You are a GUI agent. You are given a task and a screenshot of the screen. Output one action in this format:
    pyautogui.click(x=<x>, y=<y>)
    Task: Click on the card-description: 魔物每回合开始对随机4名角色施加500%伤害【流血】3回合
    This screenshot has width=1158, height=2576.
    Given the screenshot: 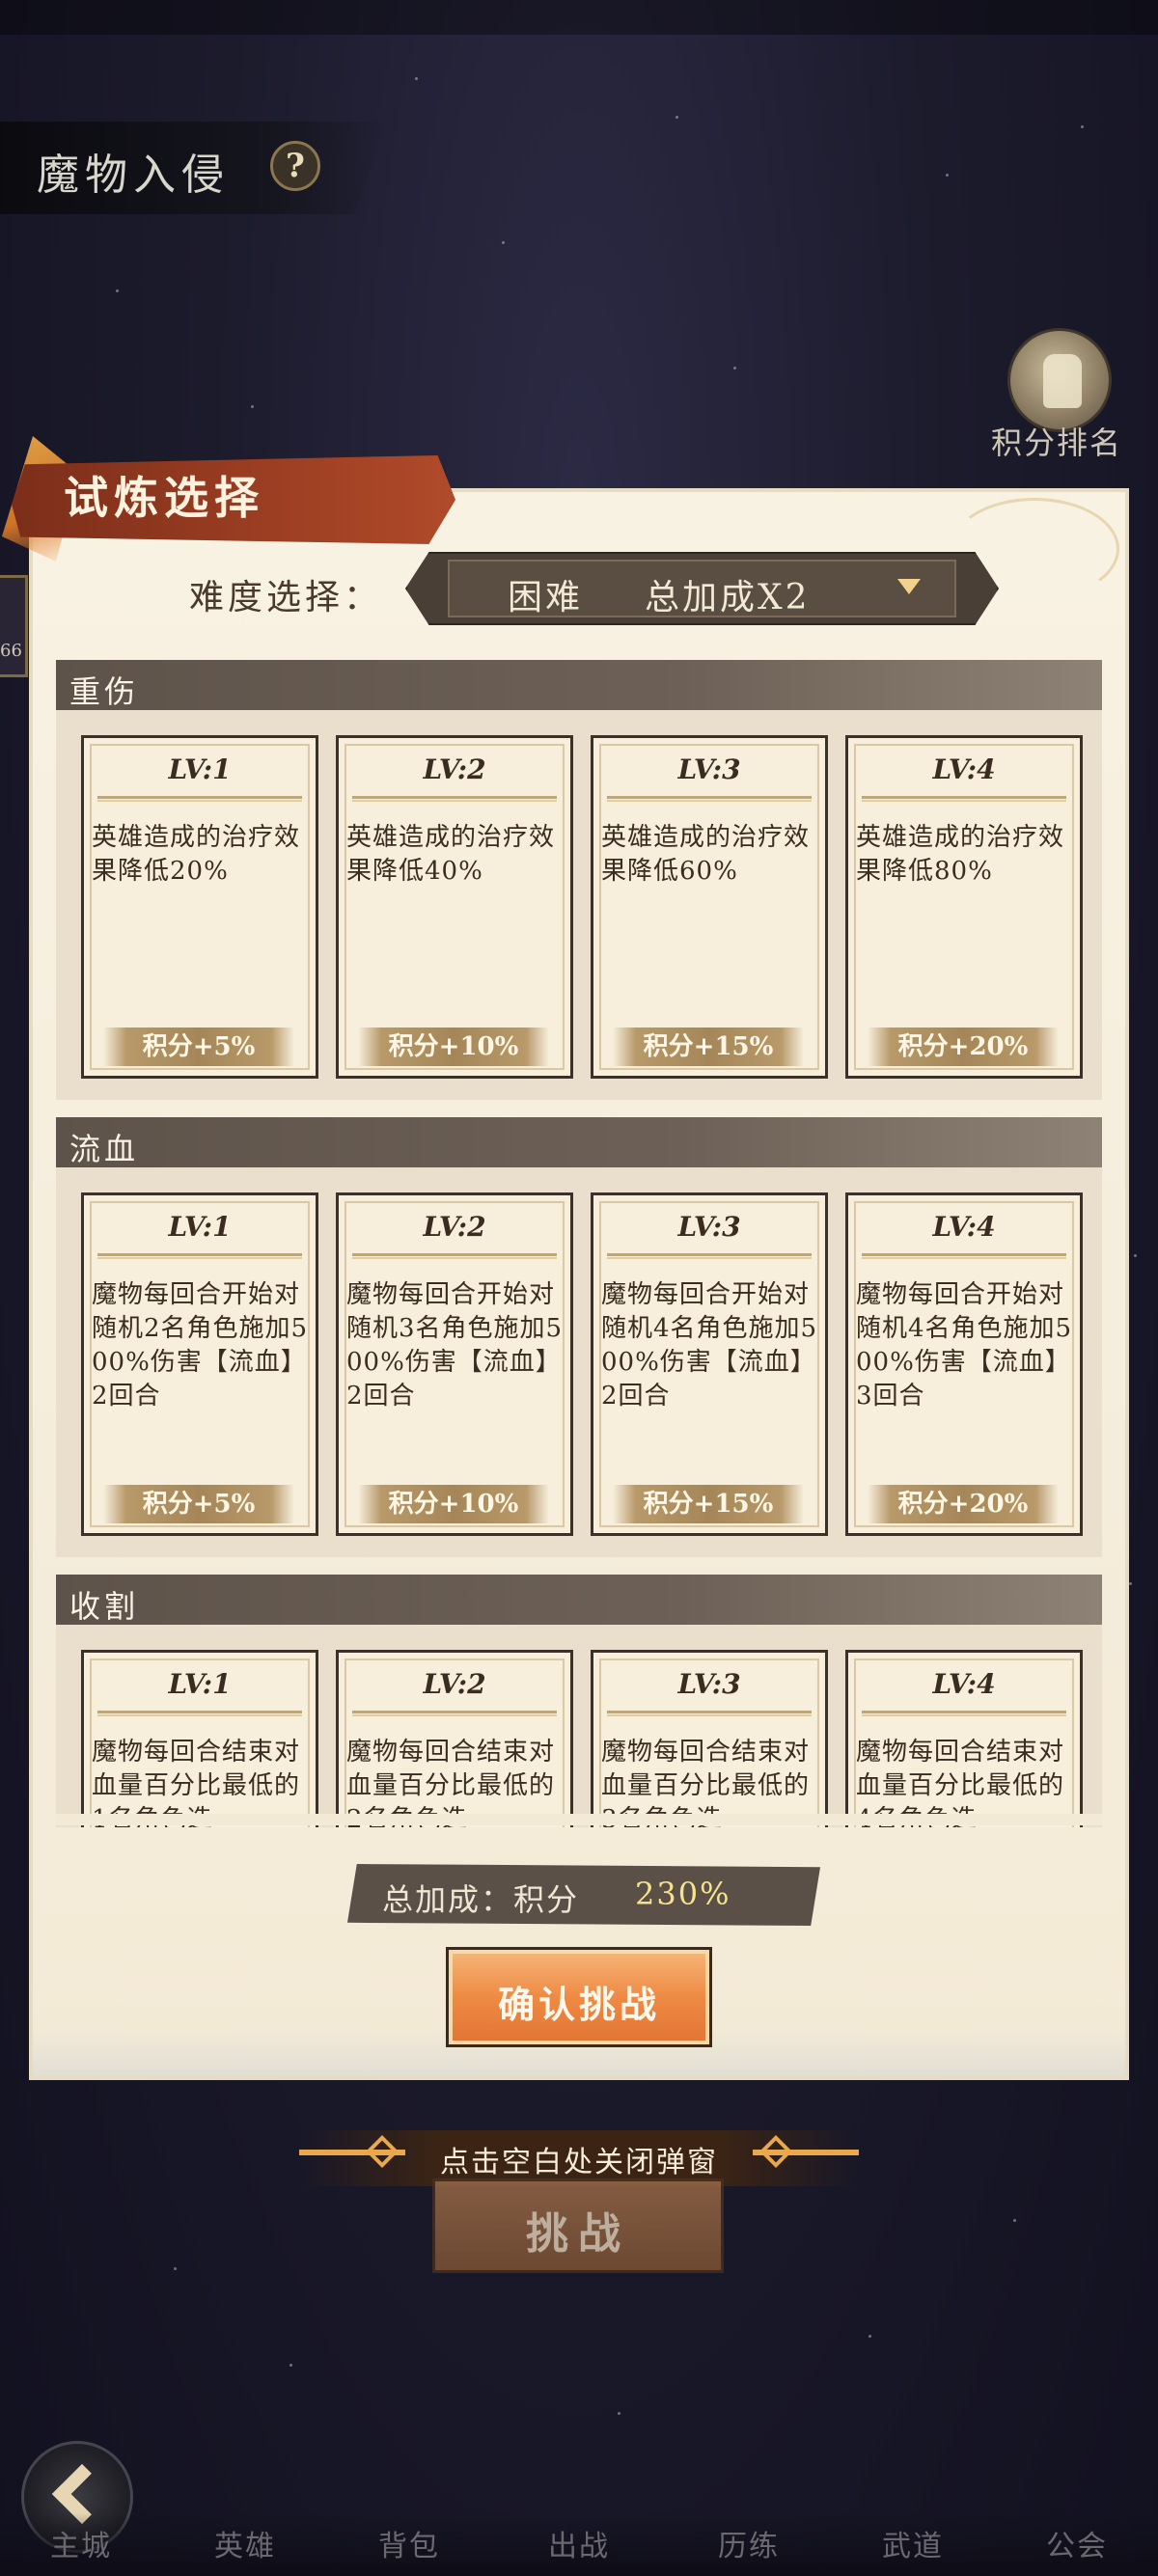 What is the action you would take?
    pyautogui.click(x=964, y=1346)
    